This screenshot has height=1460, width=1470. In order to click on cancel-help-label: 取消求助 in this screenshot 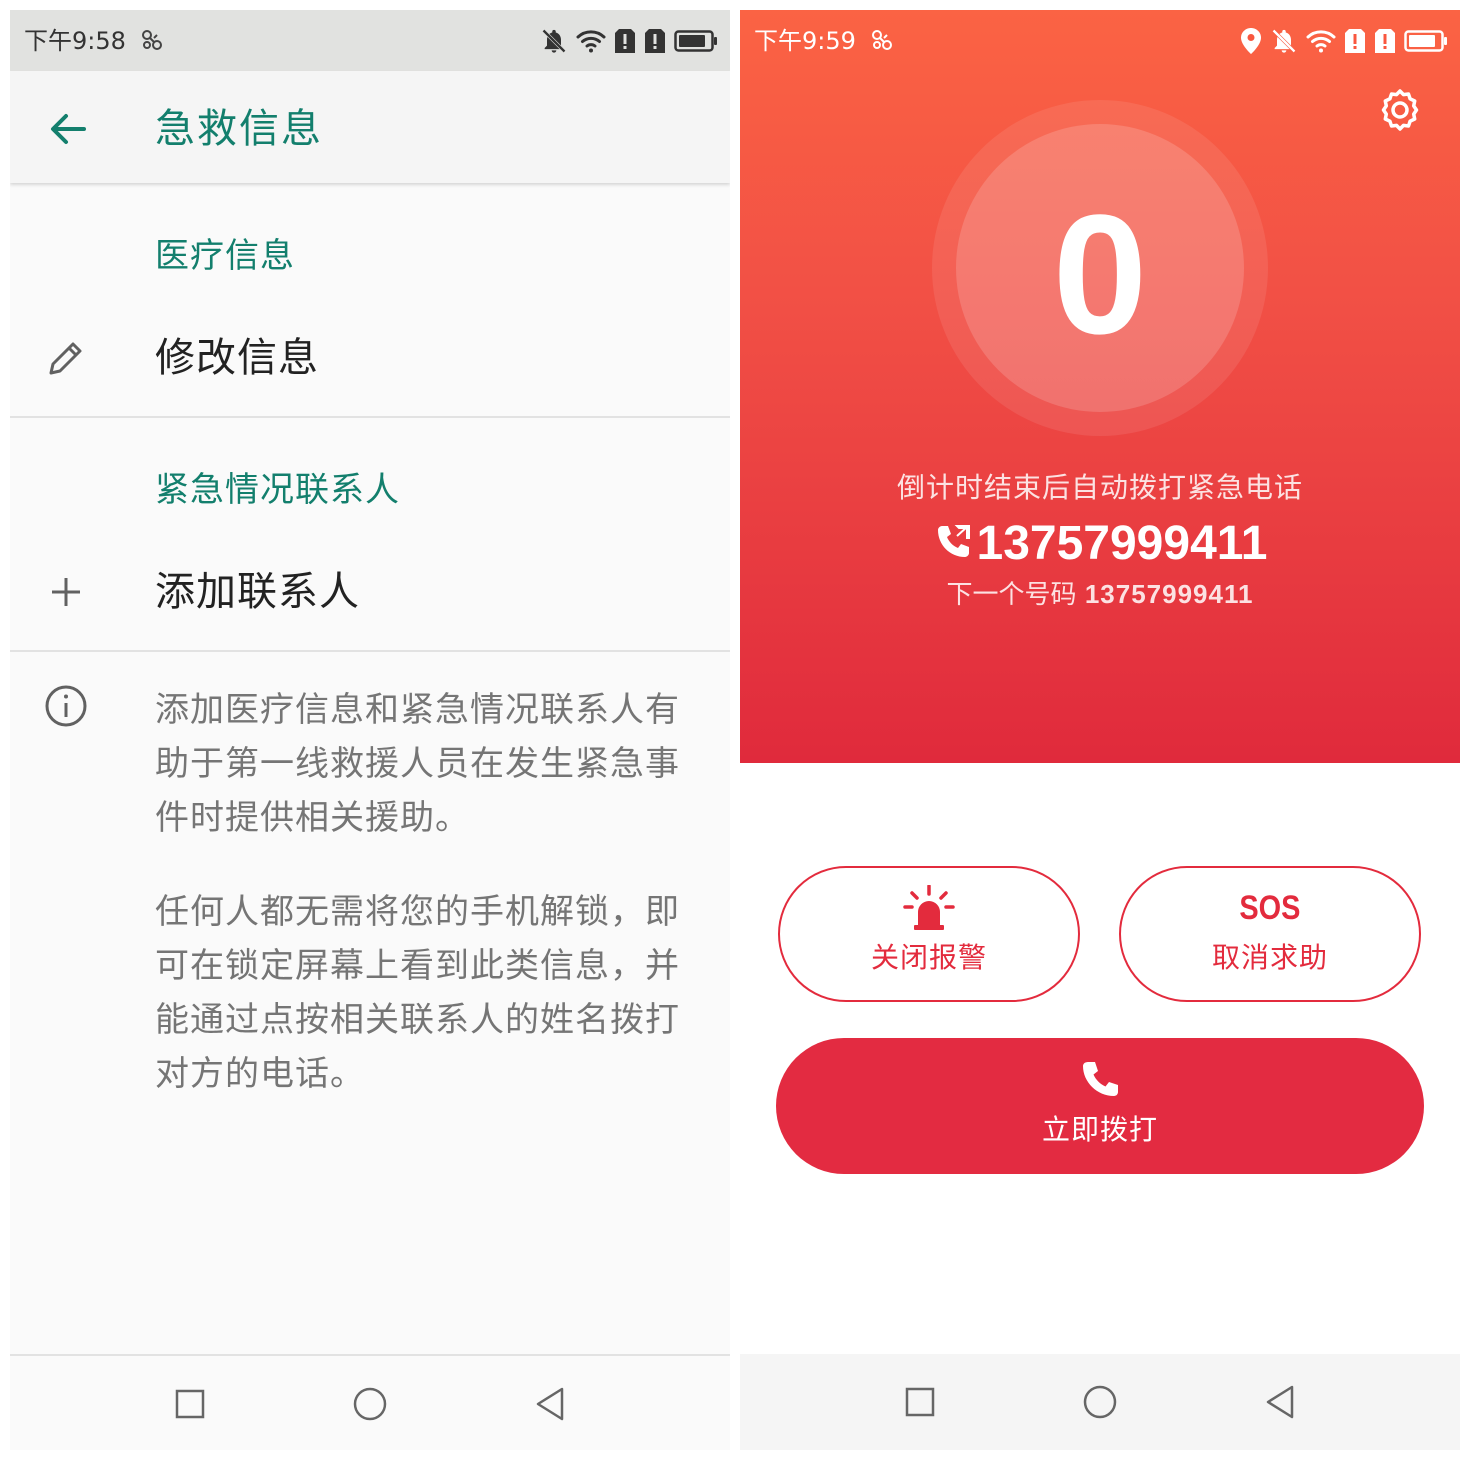, I will do `click(1269, 957)`.